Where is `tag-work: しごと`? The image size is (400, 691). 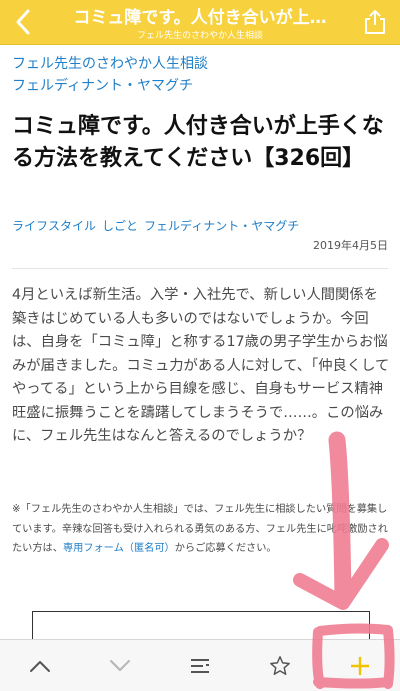
tag-work: しごと is located at coordinates (120, 226).